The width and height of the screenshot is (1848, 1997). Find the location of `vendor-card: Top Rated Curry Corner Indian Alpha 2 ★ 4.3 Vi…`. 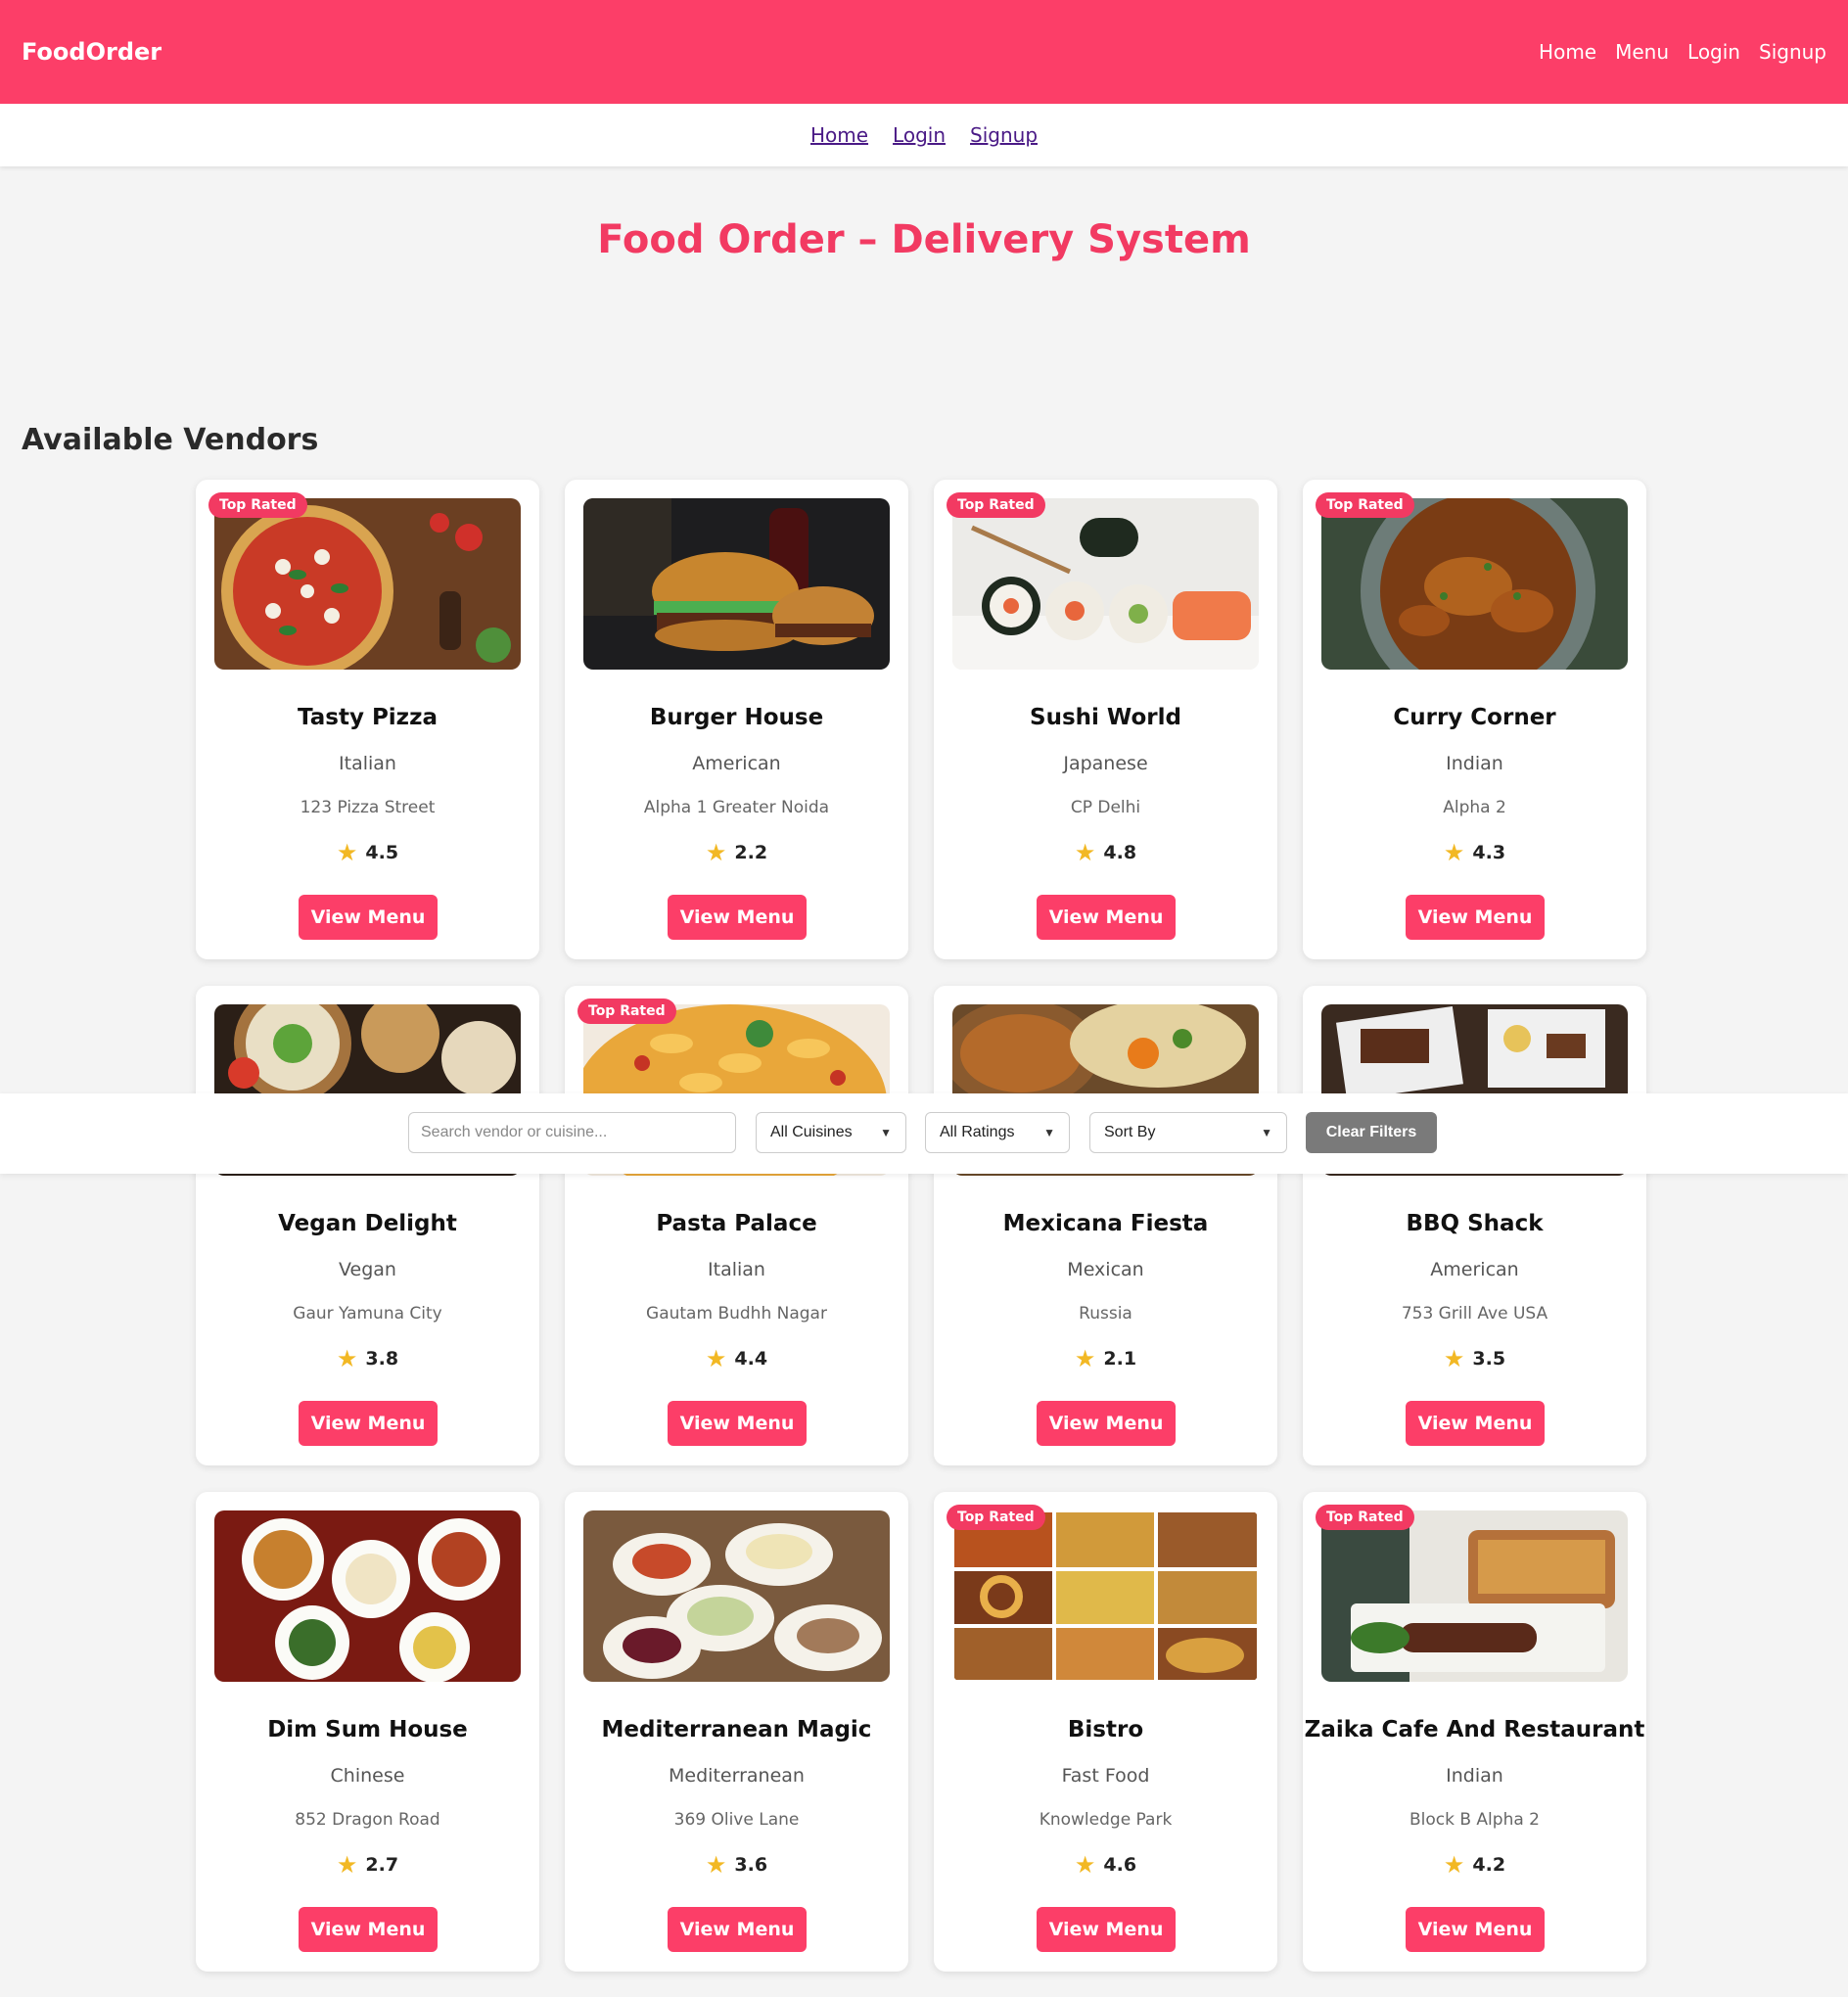

vendor-card: Top Rated Curry Corner Indian Alpha 2 ★ 4.3 Vi… is located at coordinates (1474, 719).